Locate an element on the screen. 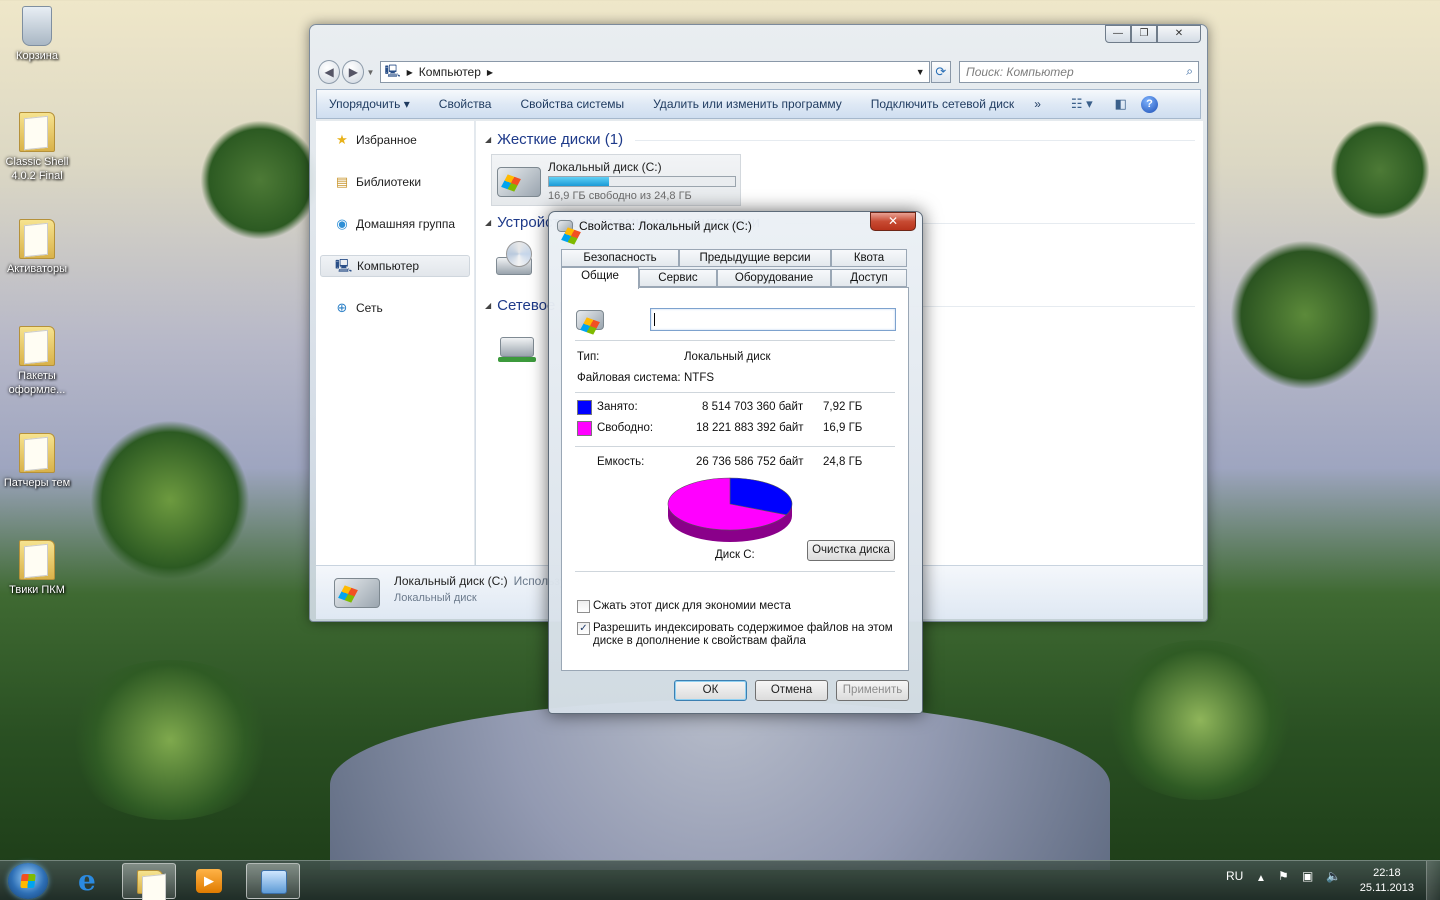 This screenshot has width=1440, height=900. sidebar-item-computer: 🖳 Компьютер is located at coordinates (395, 266).